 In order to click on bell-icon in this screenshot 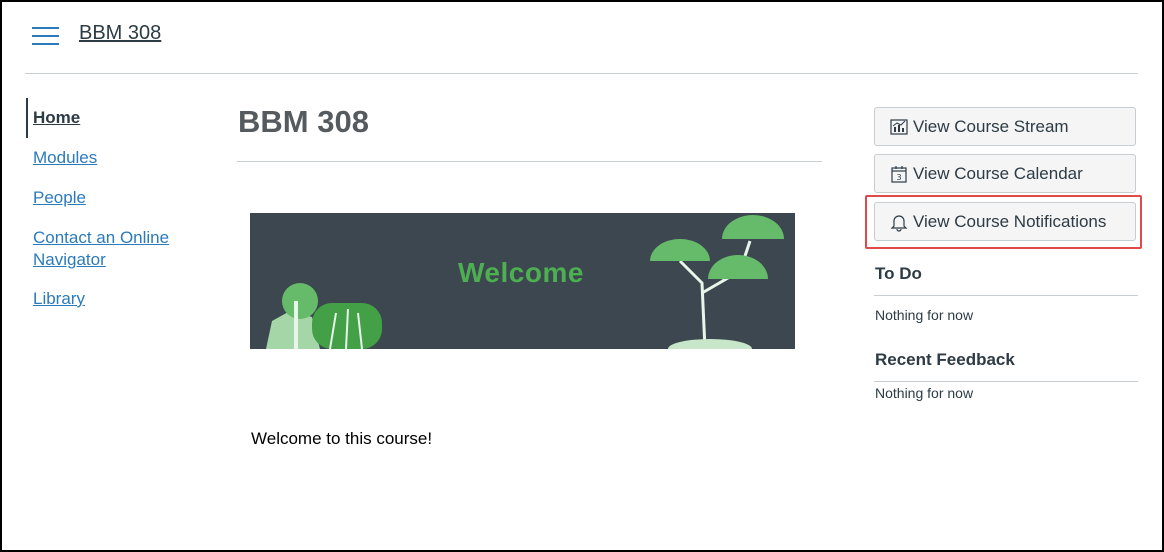, I will do `click(899, 223)`.